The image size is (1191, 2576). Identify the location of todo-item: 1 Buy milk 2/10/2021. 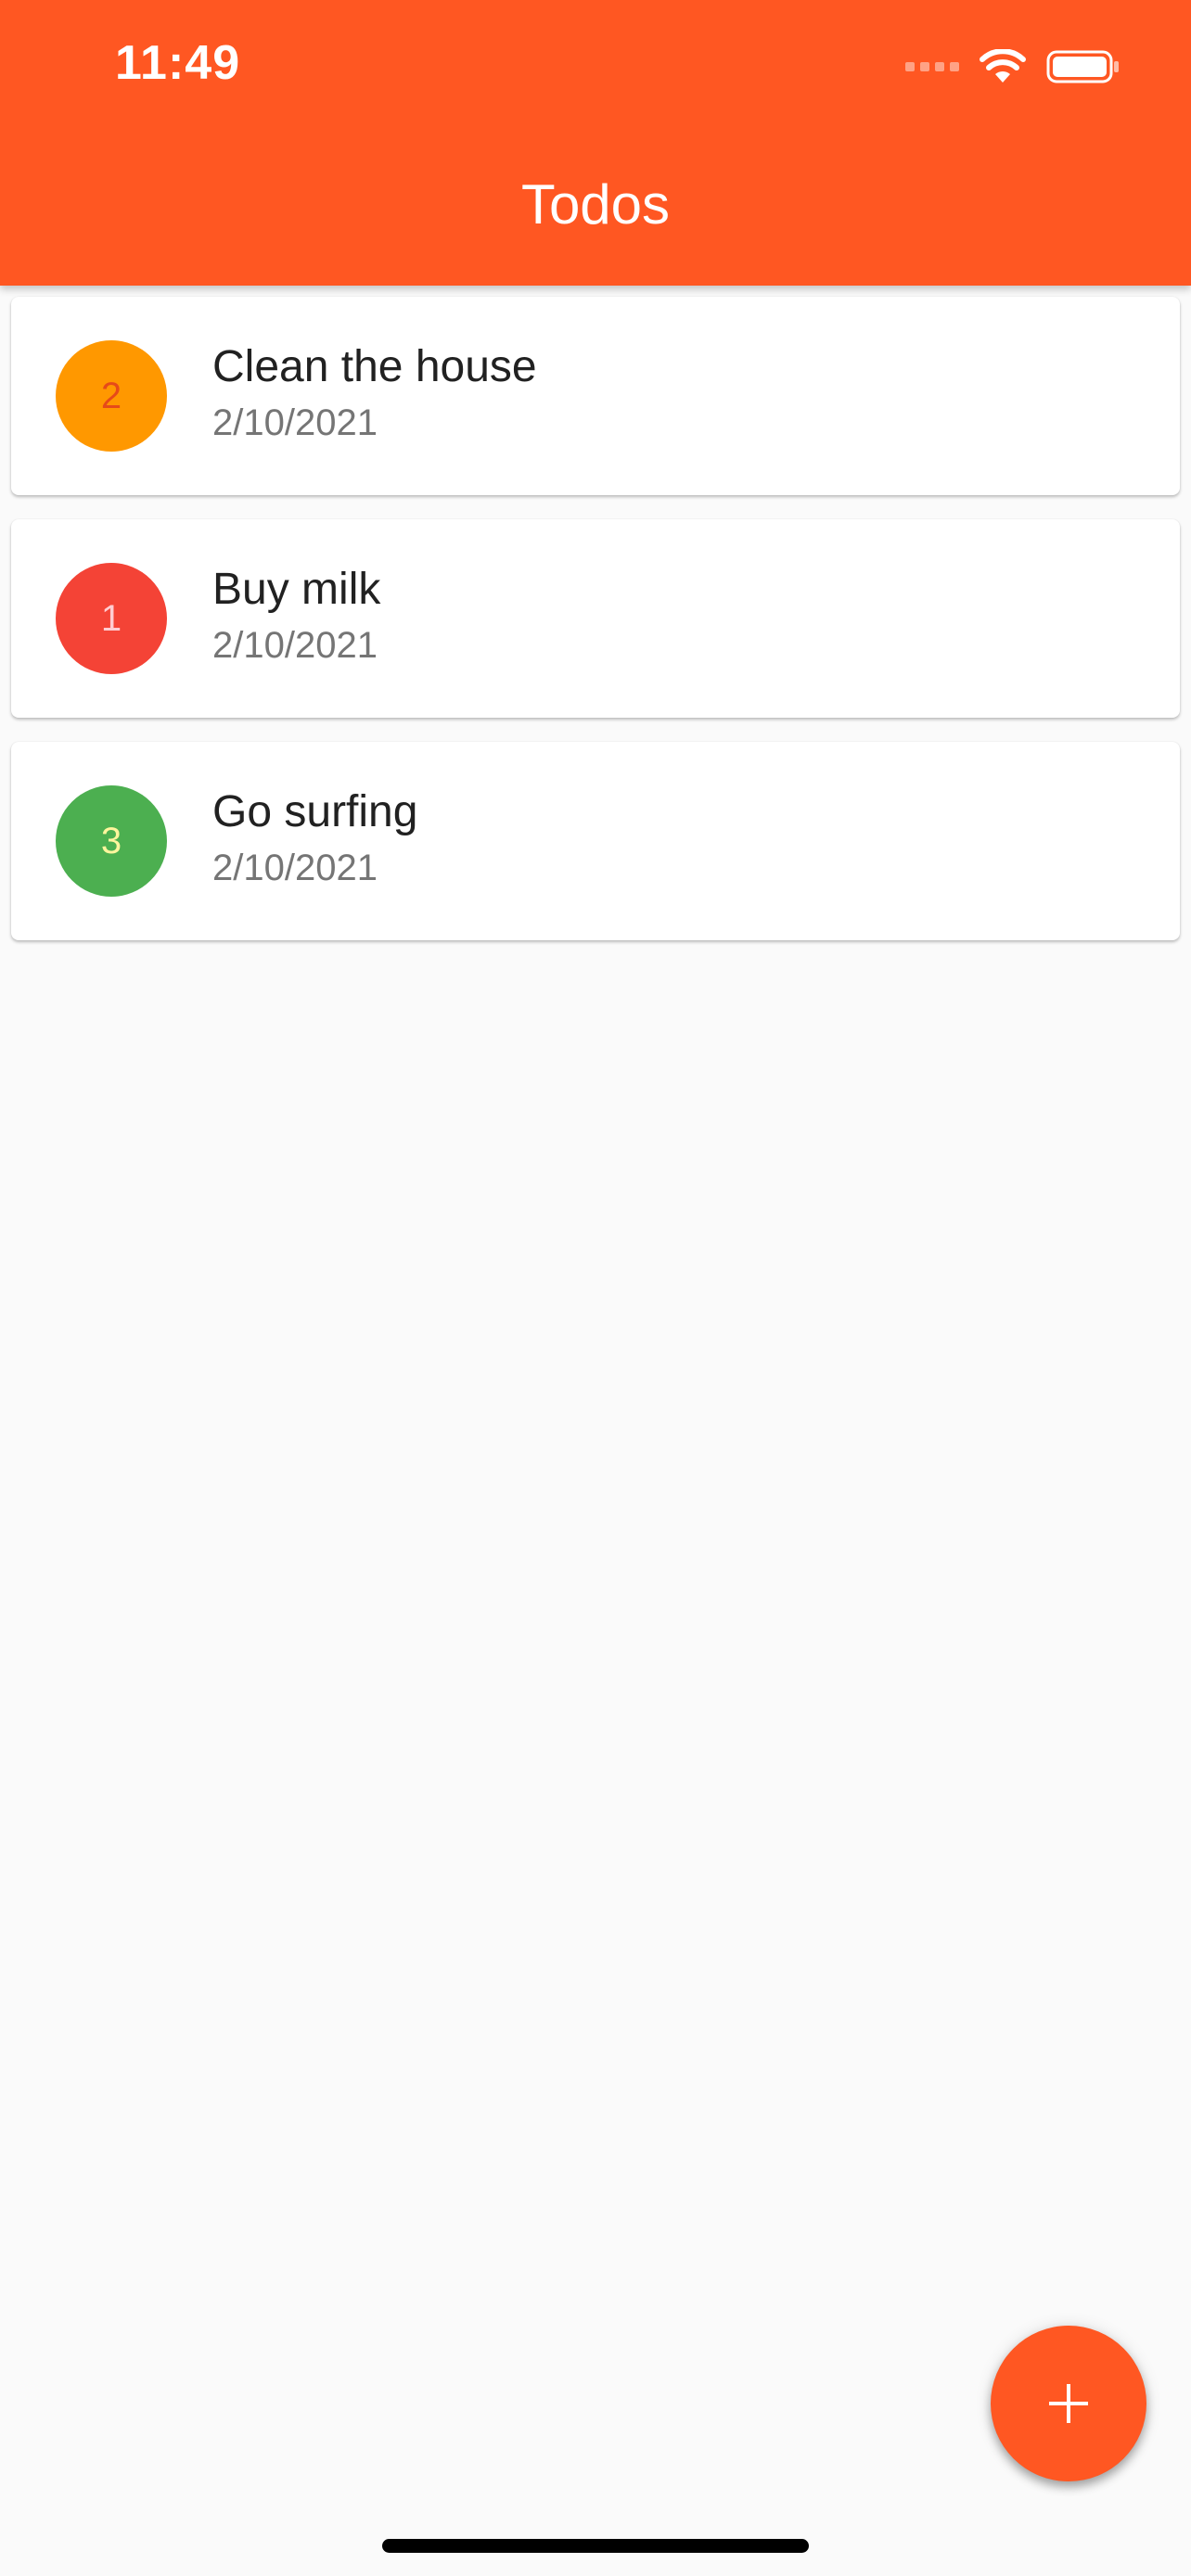
(595, 618).